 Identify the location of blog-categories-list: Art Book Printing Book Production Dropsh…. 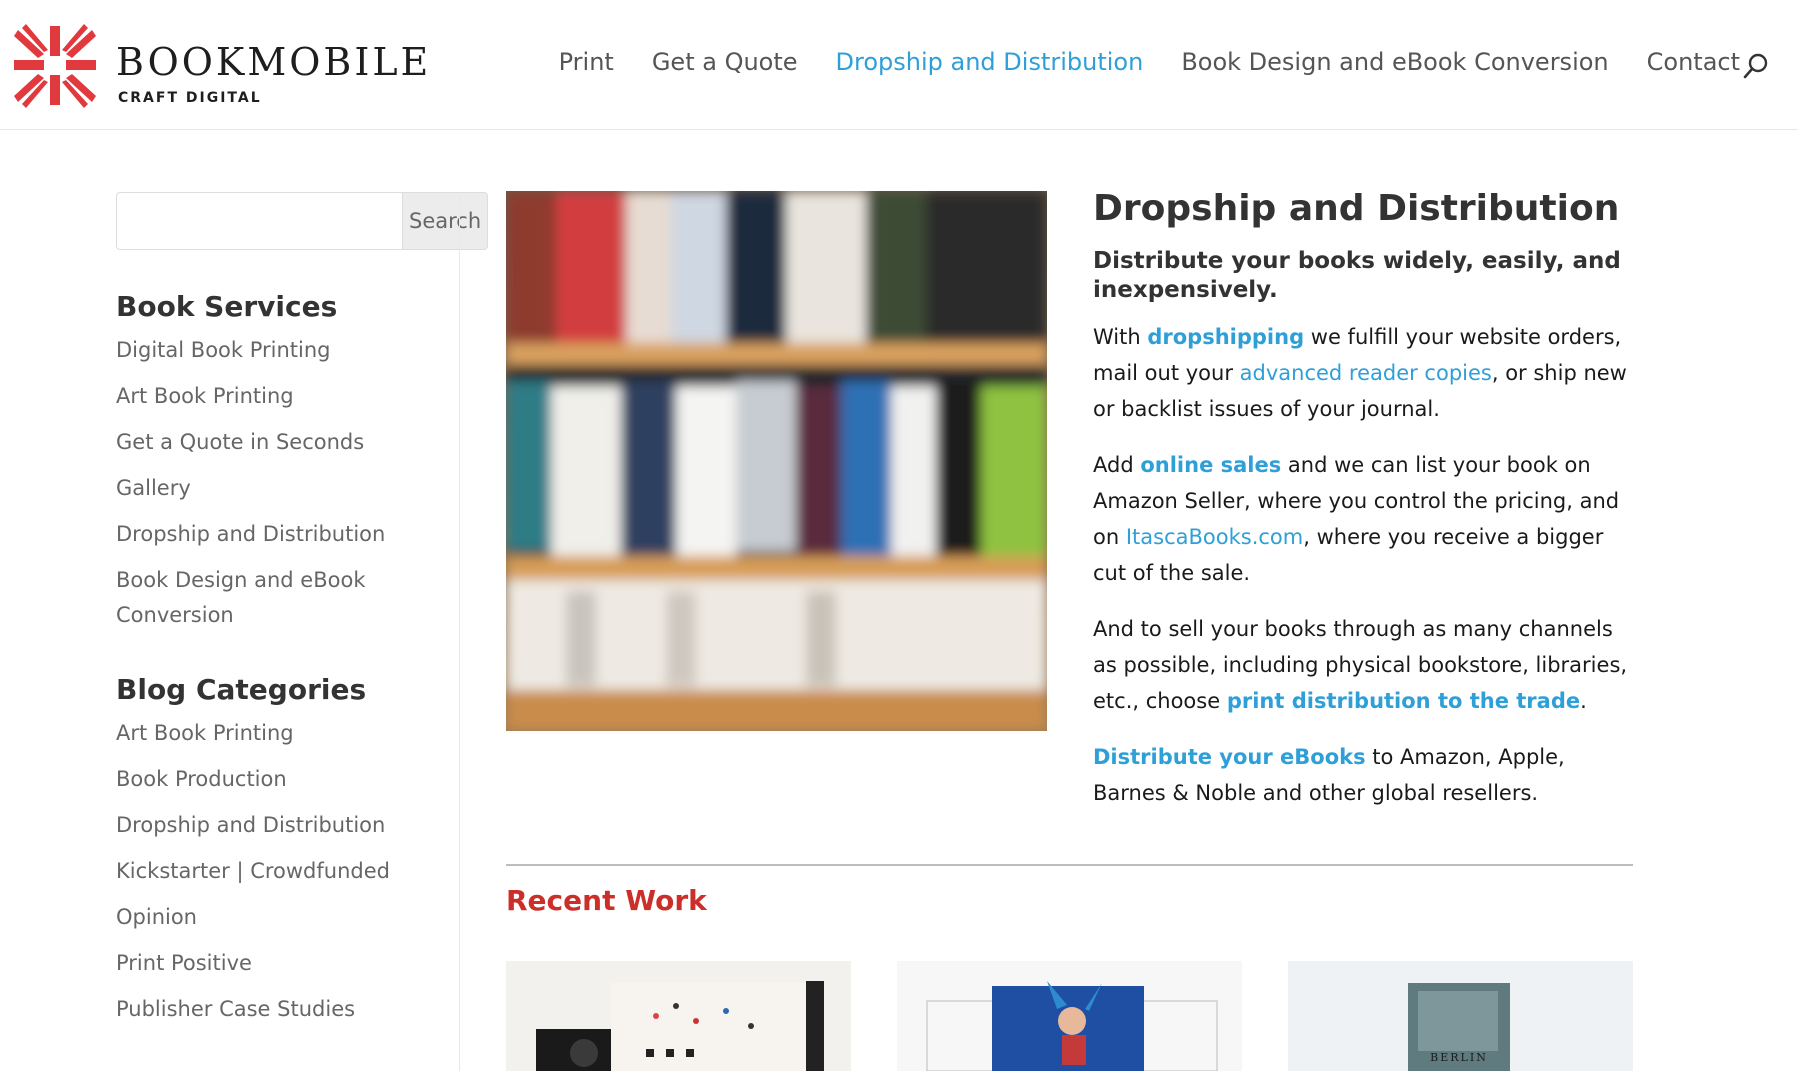
(284, 871).